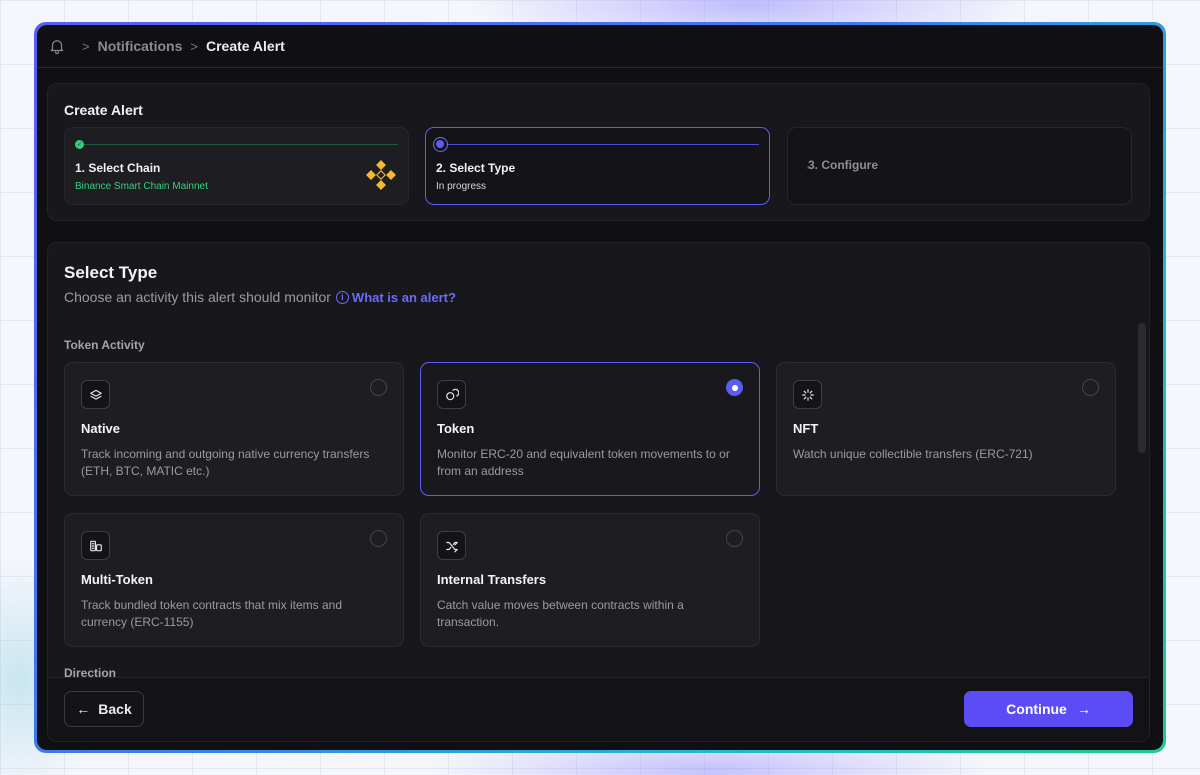  What do you see at coordinates (342, 297) in the screenshot?
I see `info-icon: i` at bounding box center [342, 297].